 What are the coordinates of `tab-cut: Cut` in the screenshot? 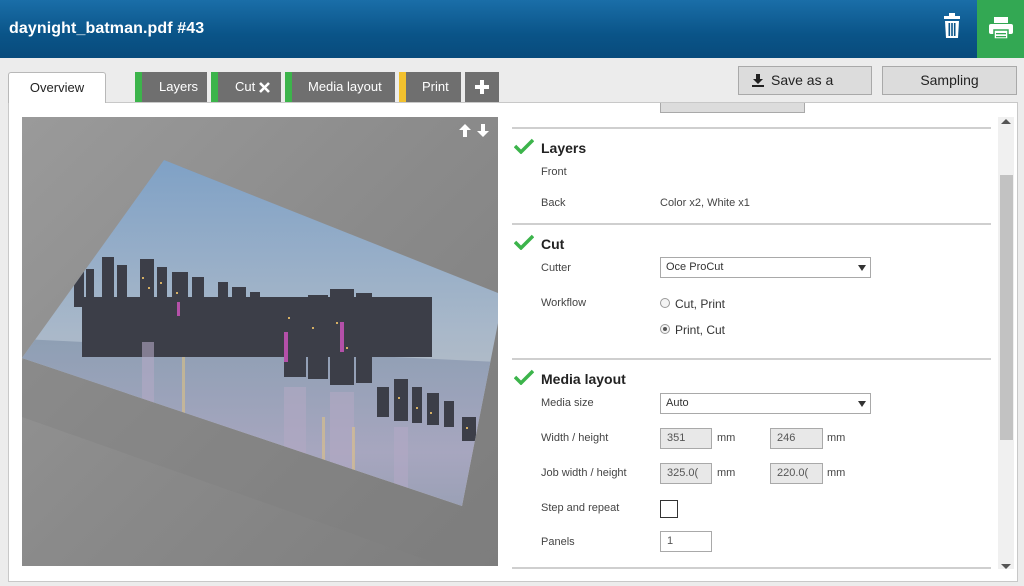 It's located at (246, 87).